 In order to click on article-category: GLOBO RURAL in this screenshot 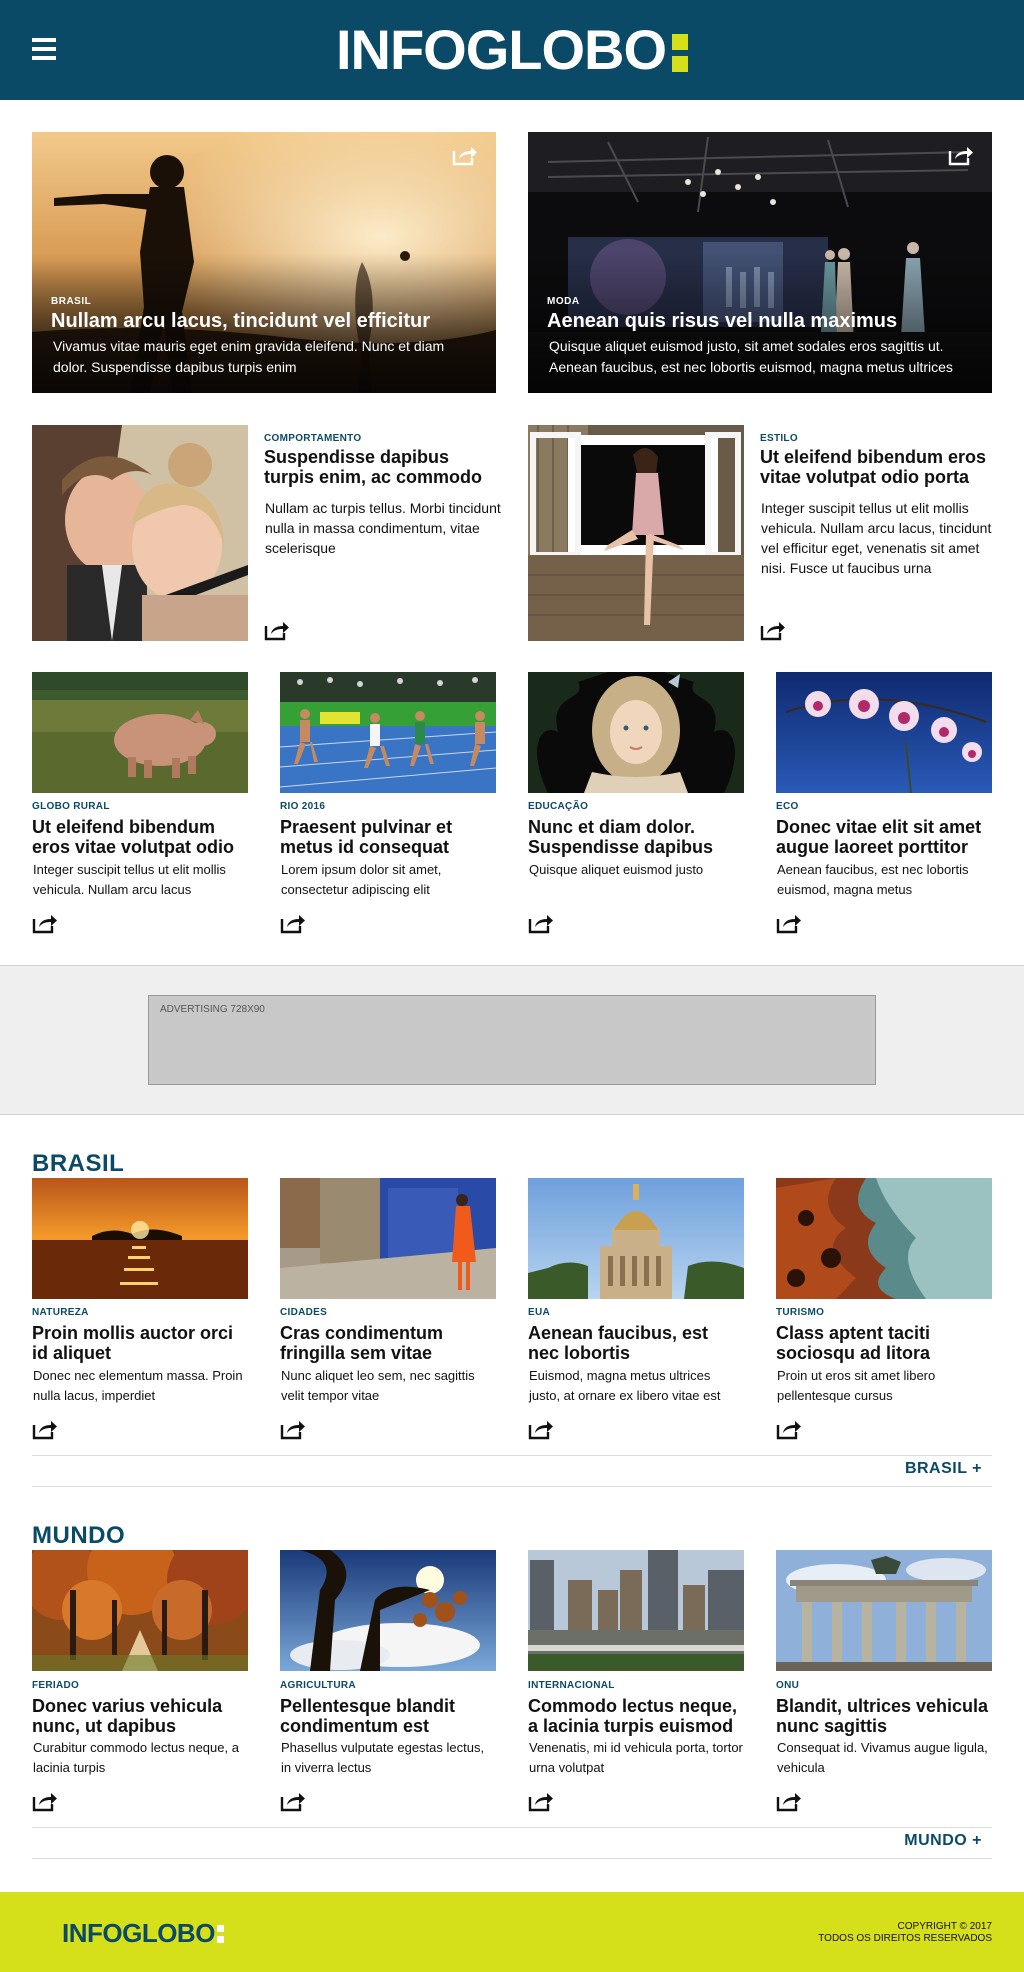, I will do `click(71, 806)`.